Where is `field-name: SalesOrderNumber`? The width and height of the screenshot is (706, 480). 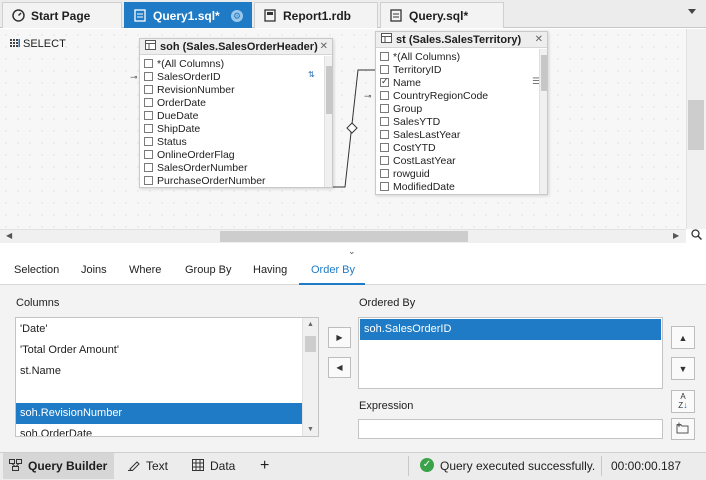
field-name: SalesOrderNumber is located at coordinates (202, 167).